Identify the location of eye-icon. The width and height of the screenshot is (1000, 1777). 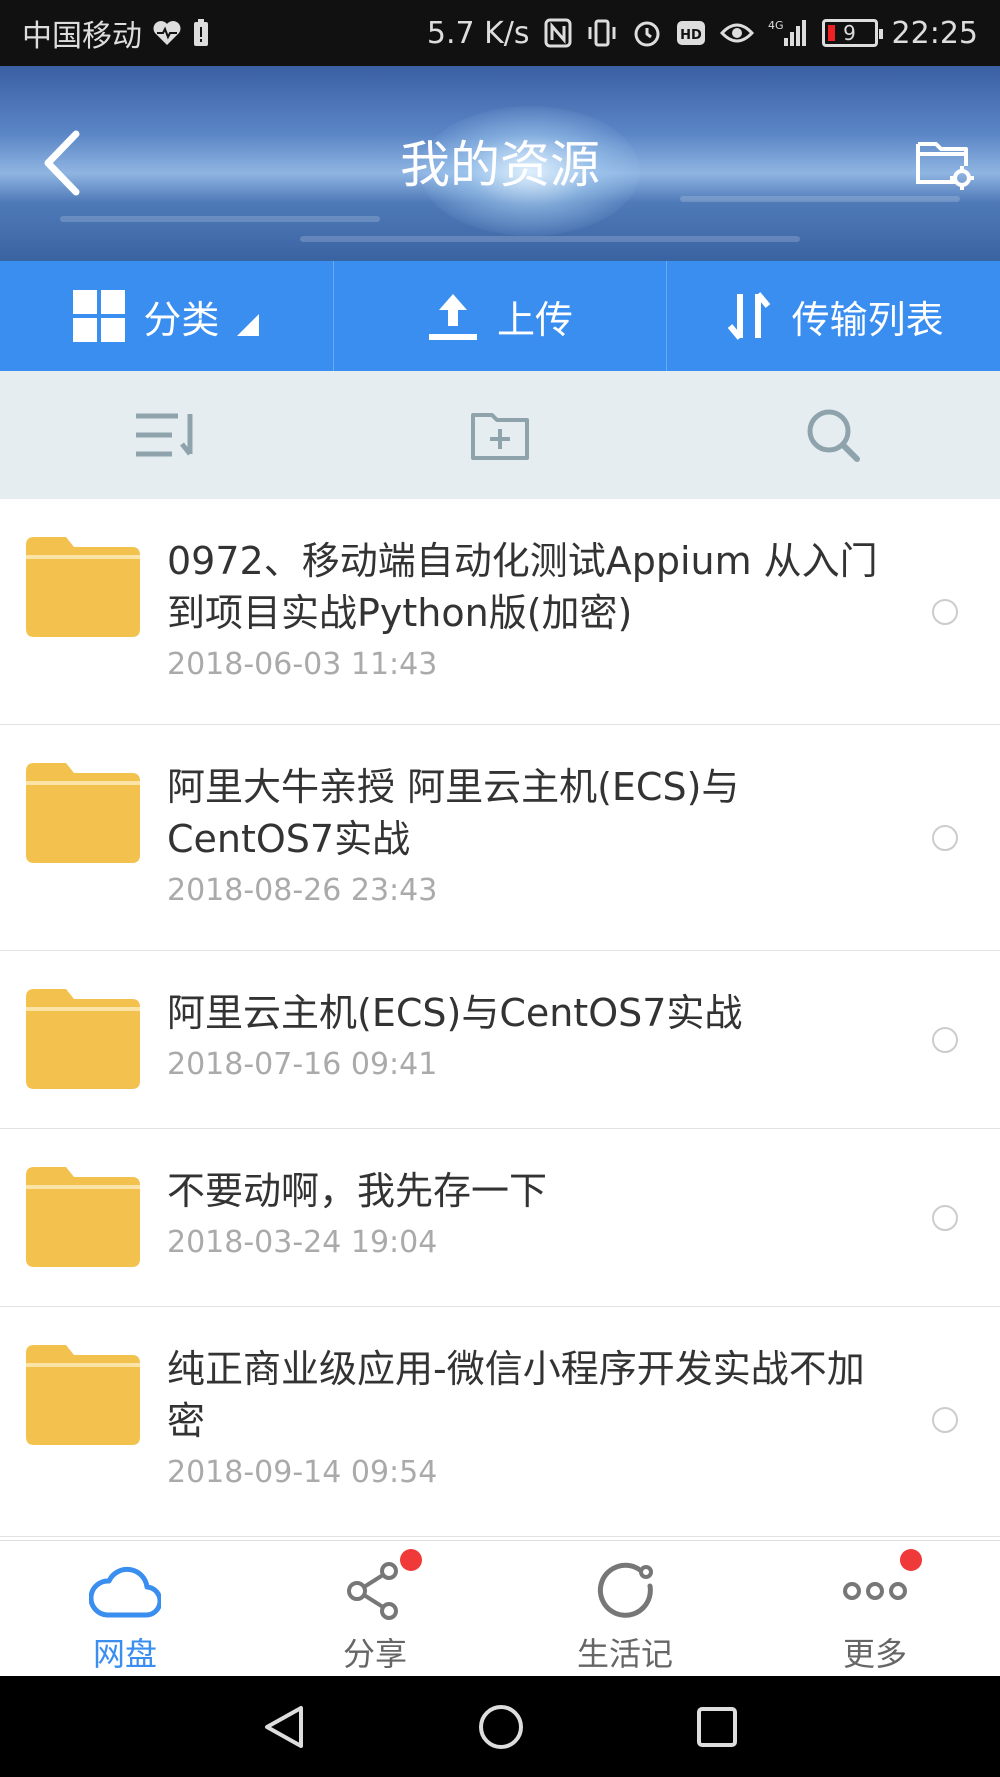
(736, 33).